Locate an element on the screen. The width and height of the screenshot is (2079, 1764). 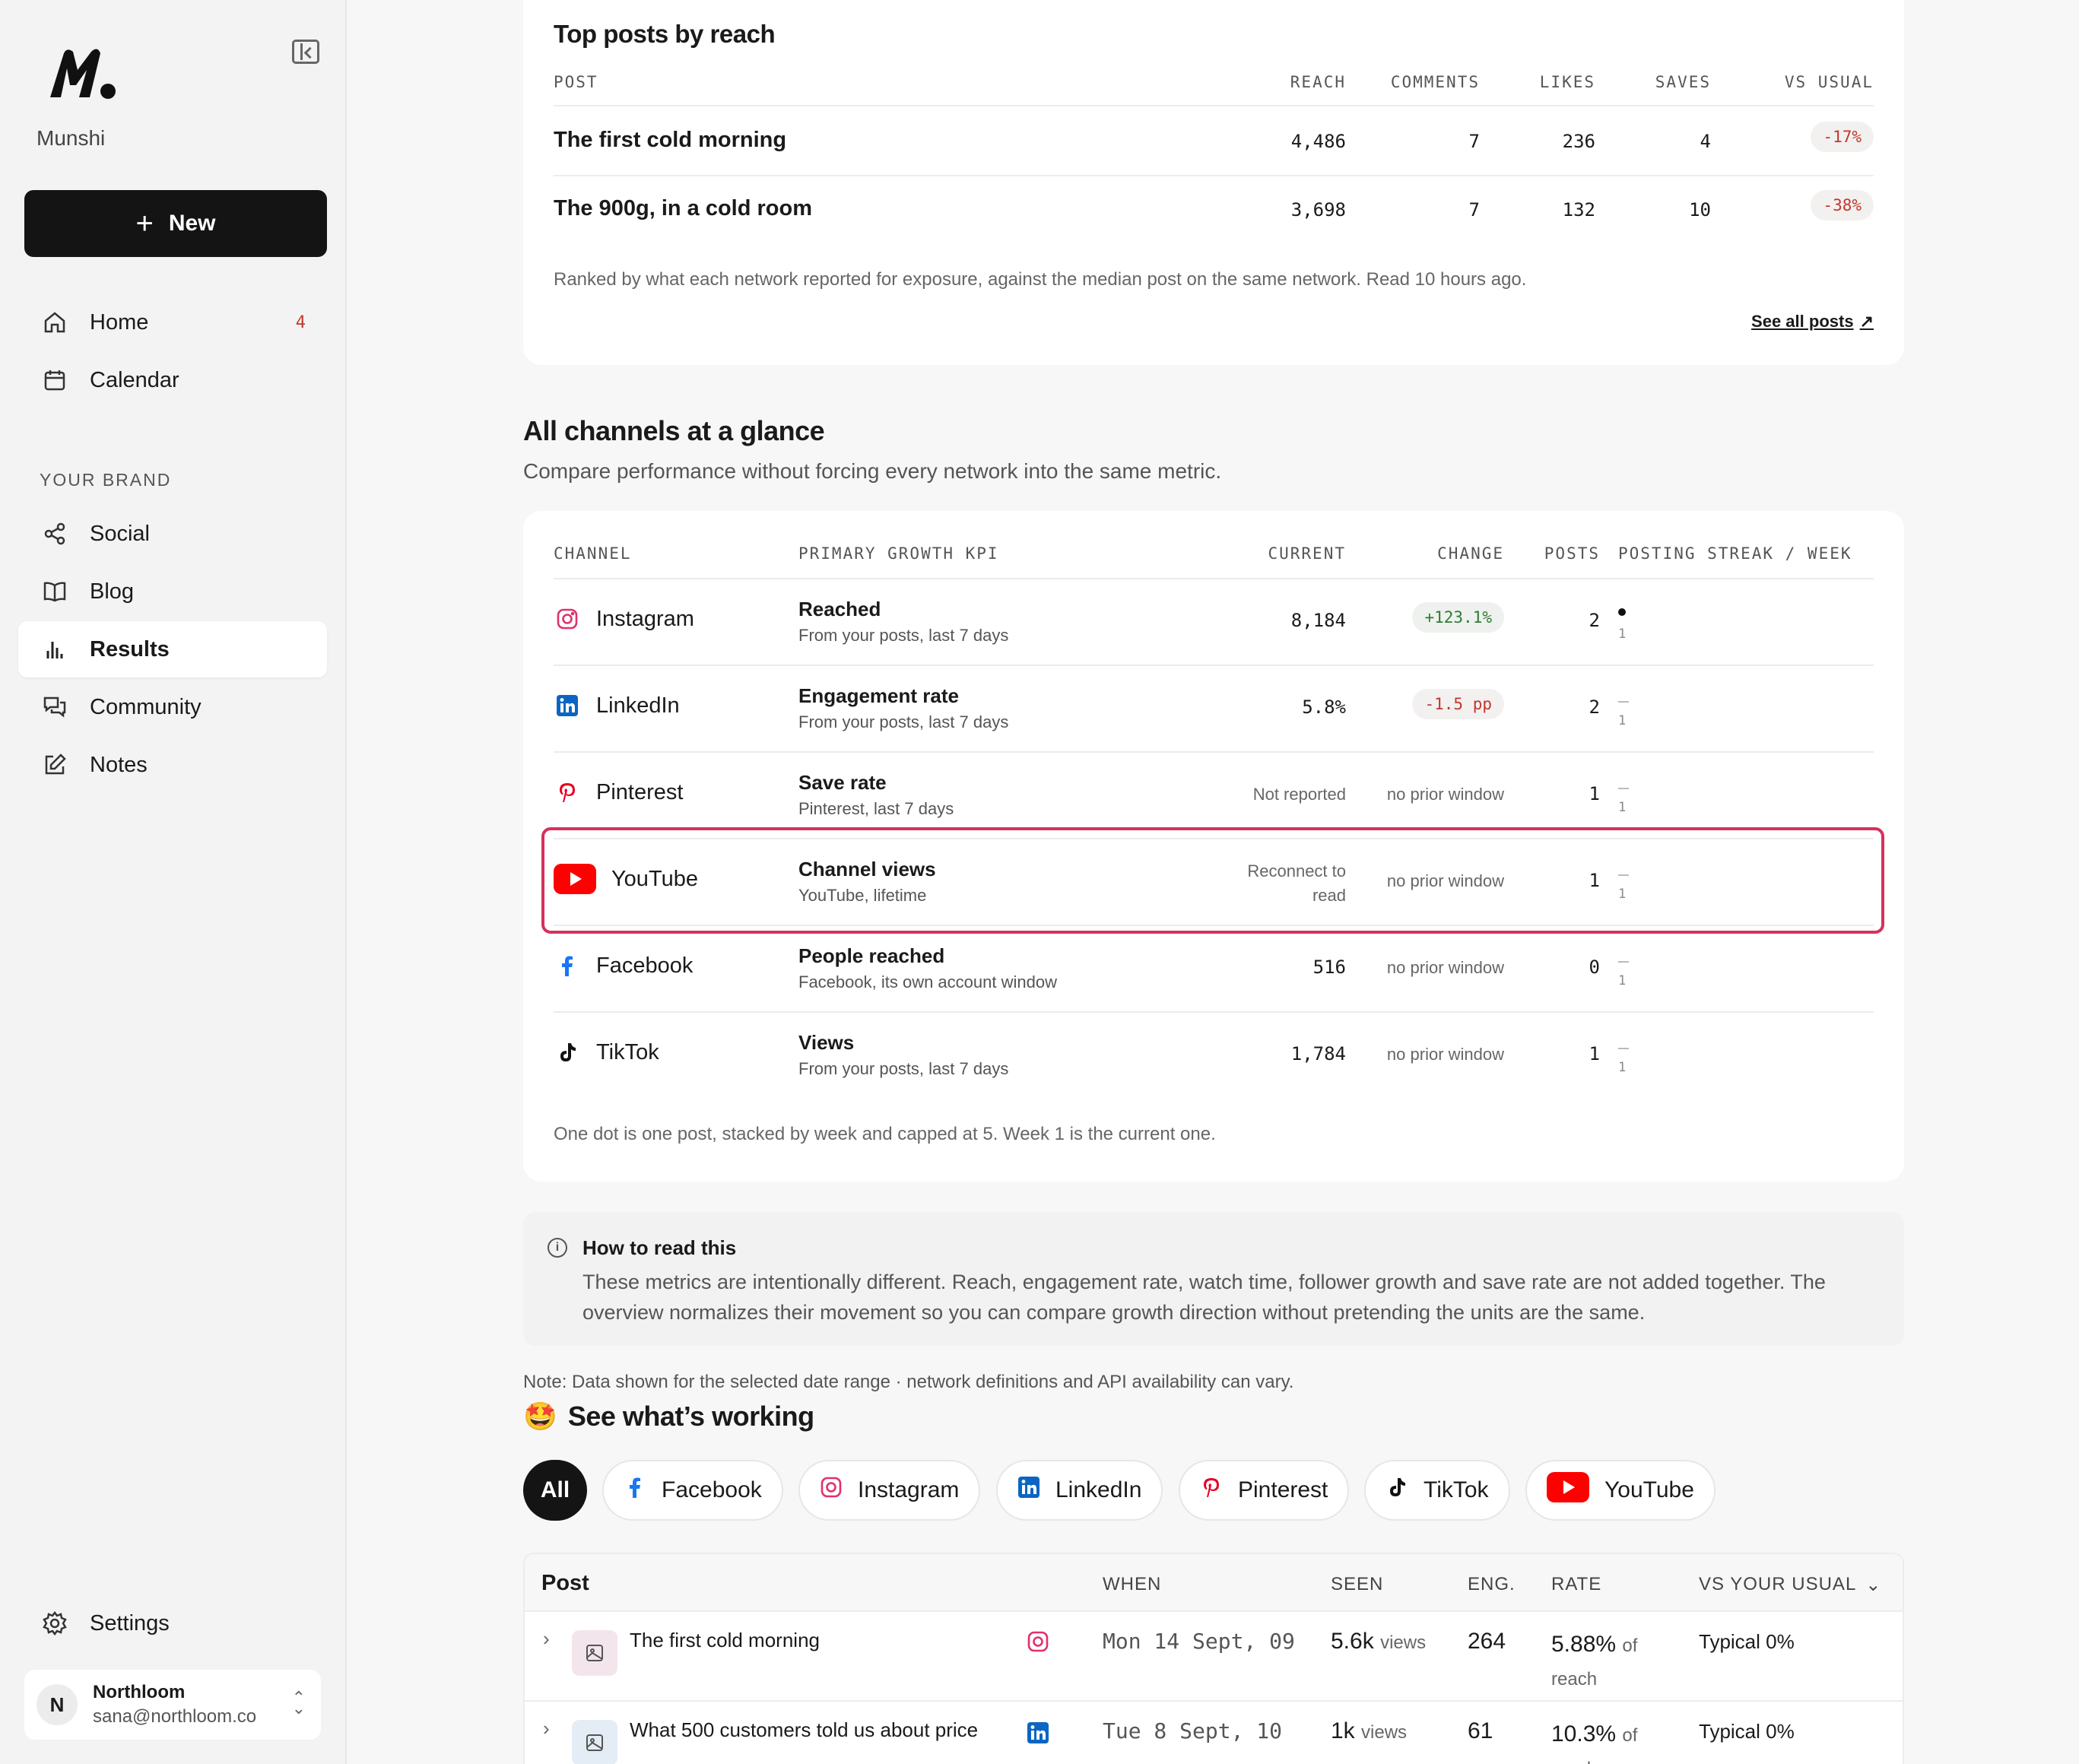
channel-name: Instagram is located at coordinates (645, 618).